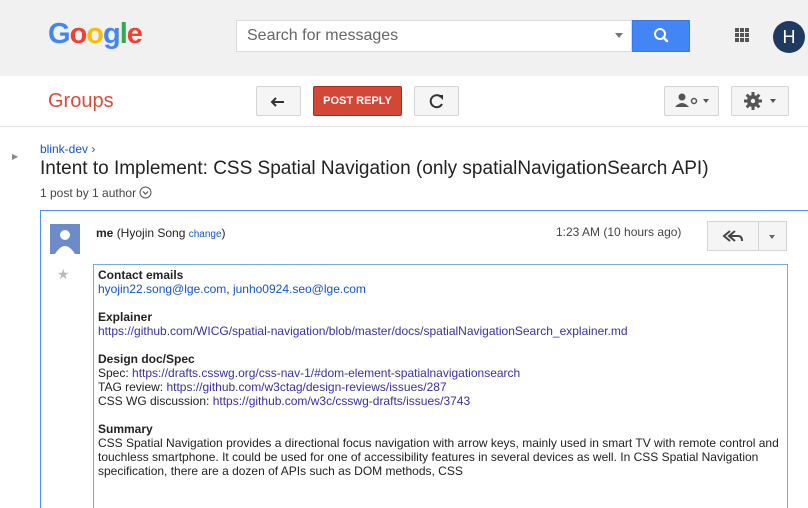 The width and height of the screenshot is (808, 508). Describe the element at coordinates (151, 233) in the screenshot. I see `author-name: (Hyojin Song` at that location.